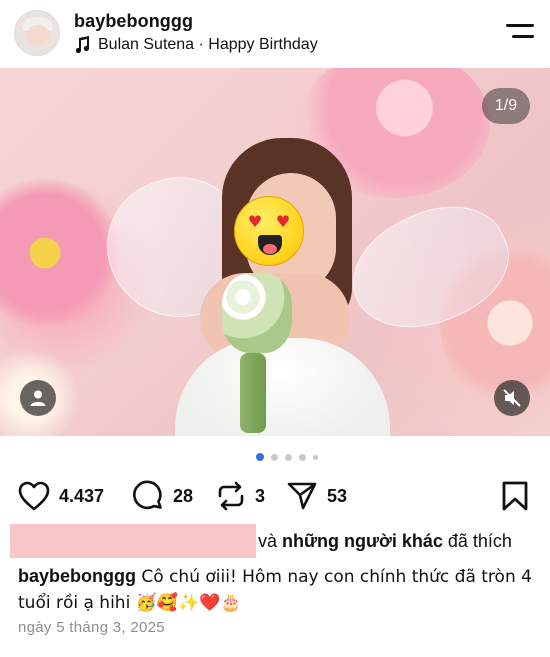 The width and height of the screenshot is (550, 657). I want to click on mute-icon, so click(512, 398).